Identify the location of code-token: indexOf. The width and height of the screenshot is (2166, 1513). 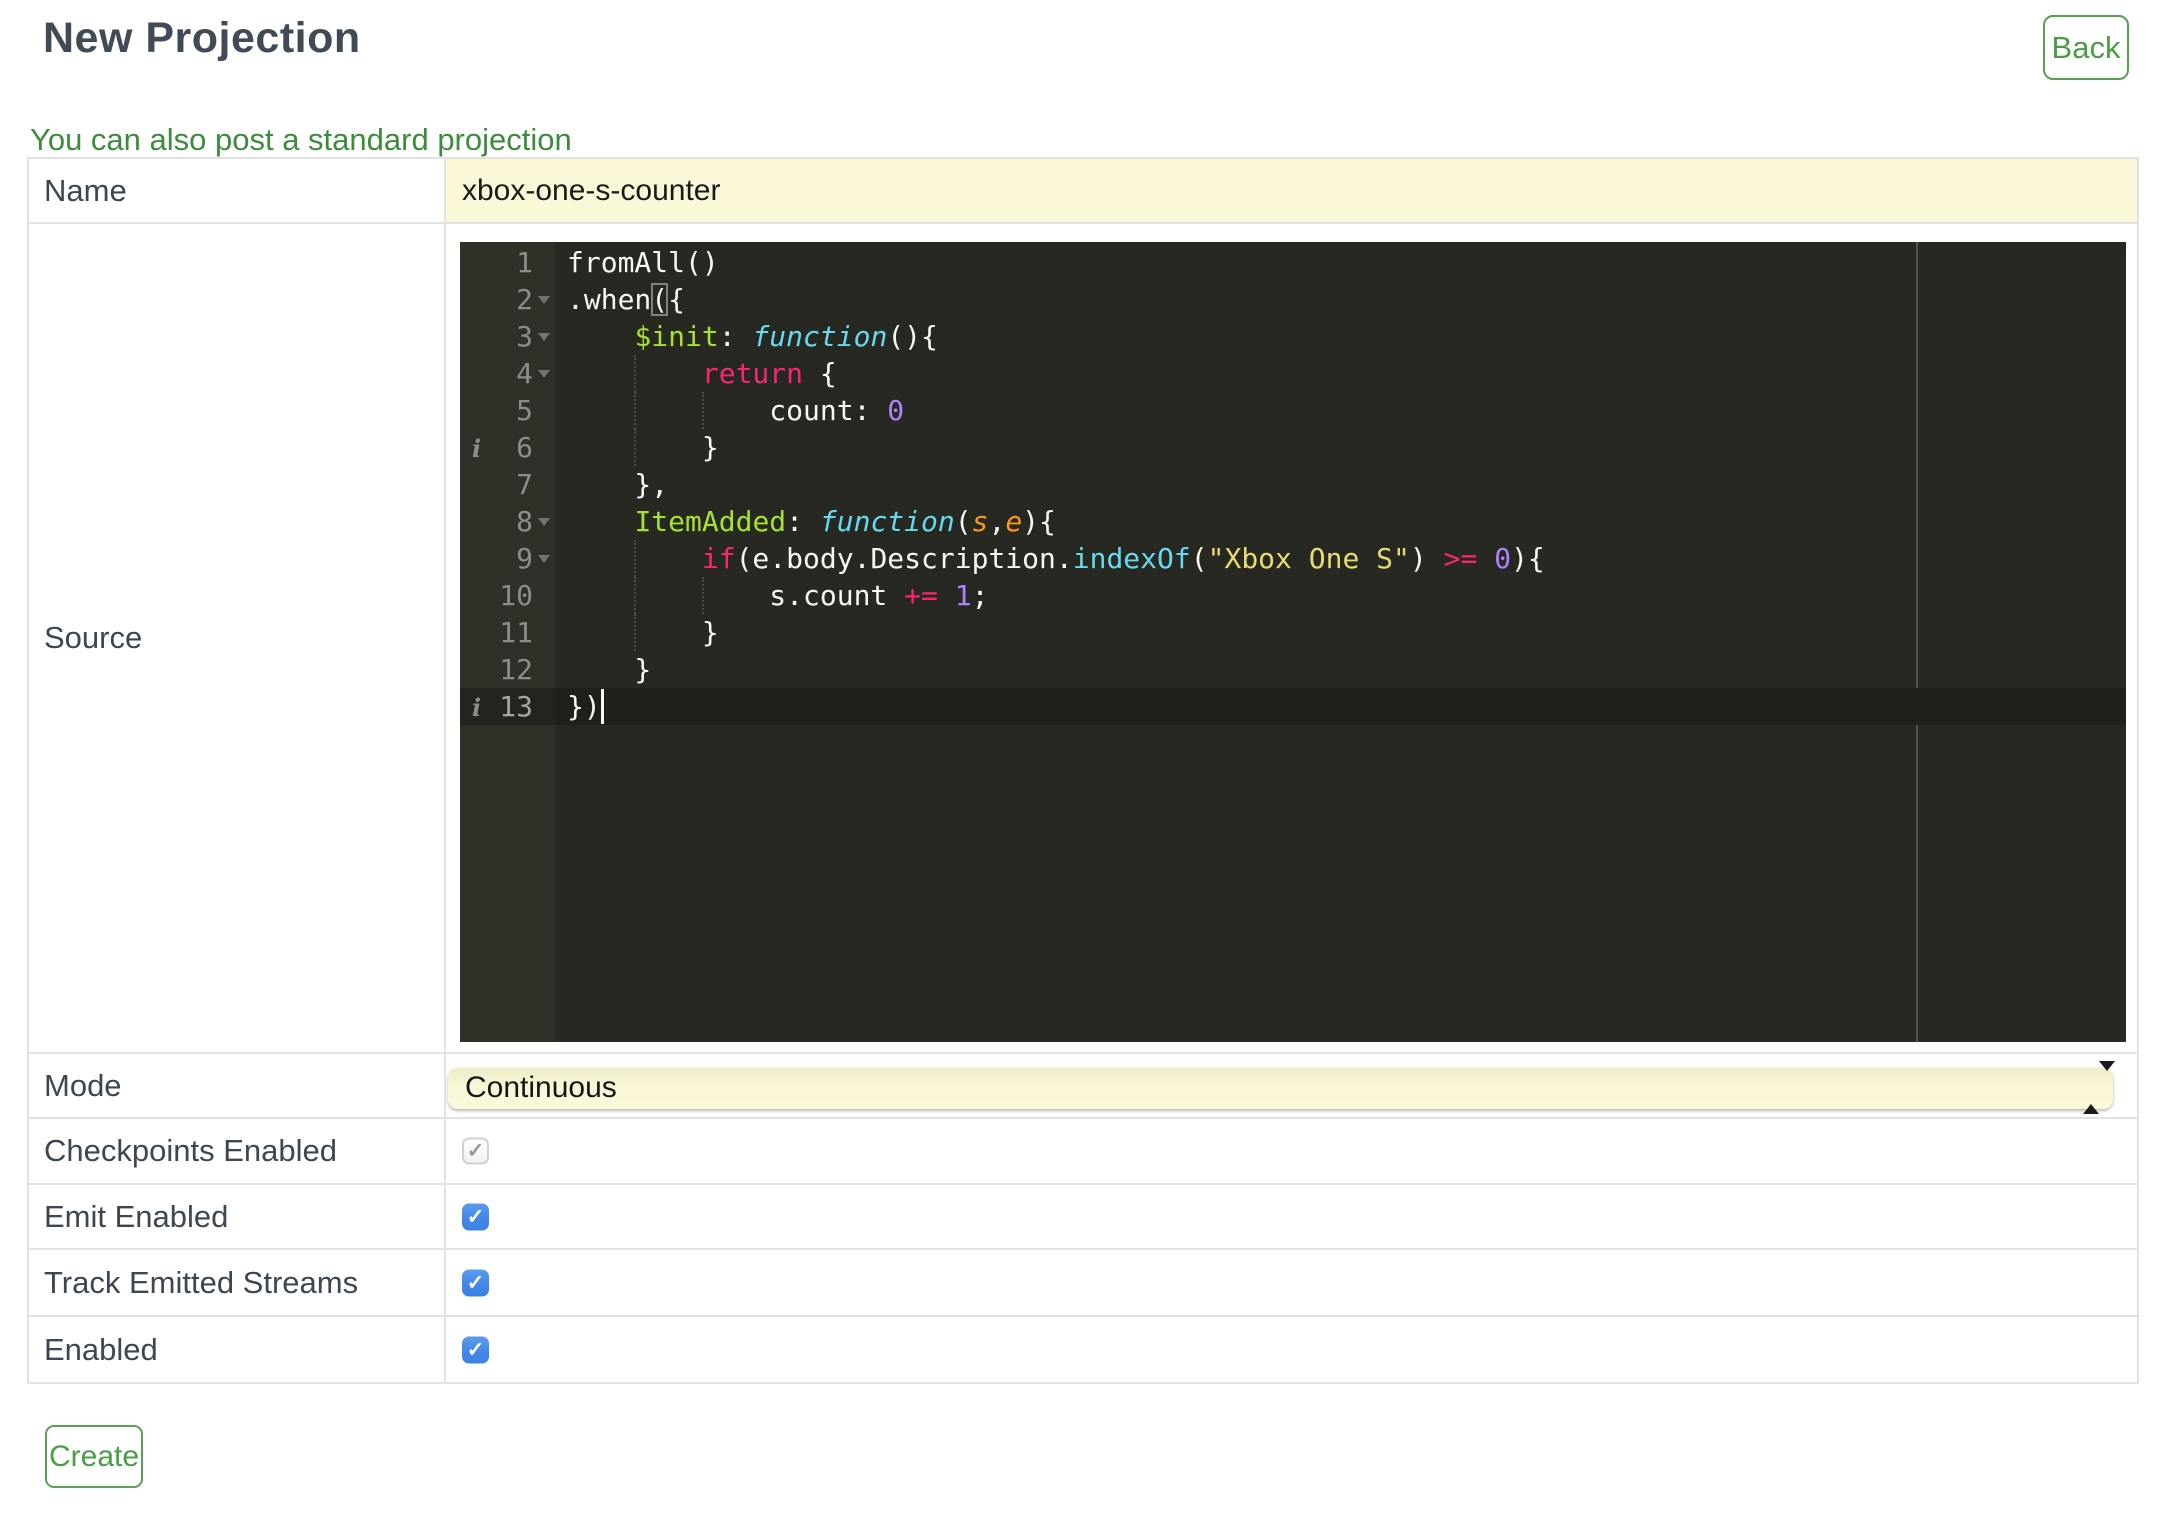
(1131, 558).